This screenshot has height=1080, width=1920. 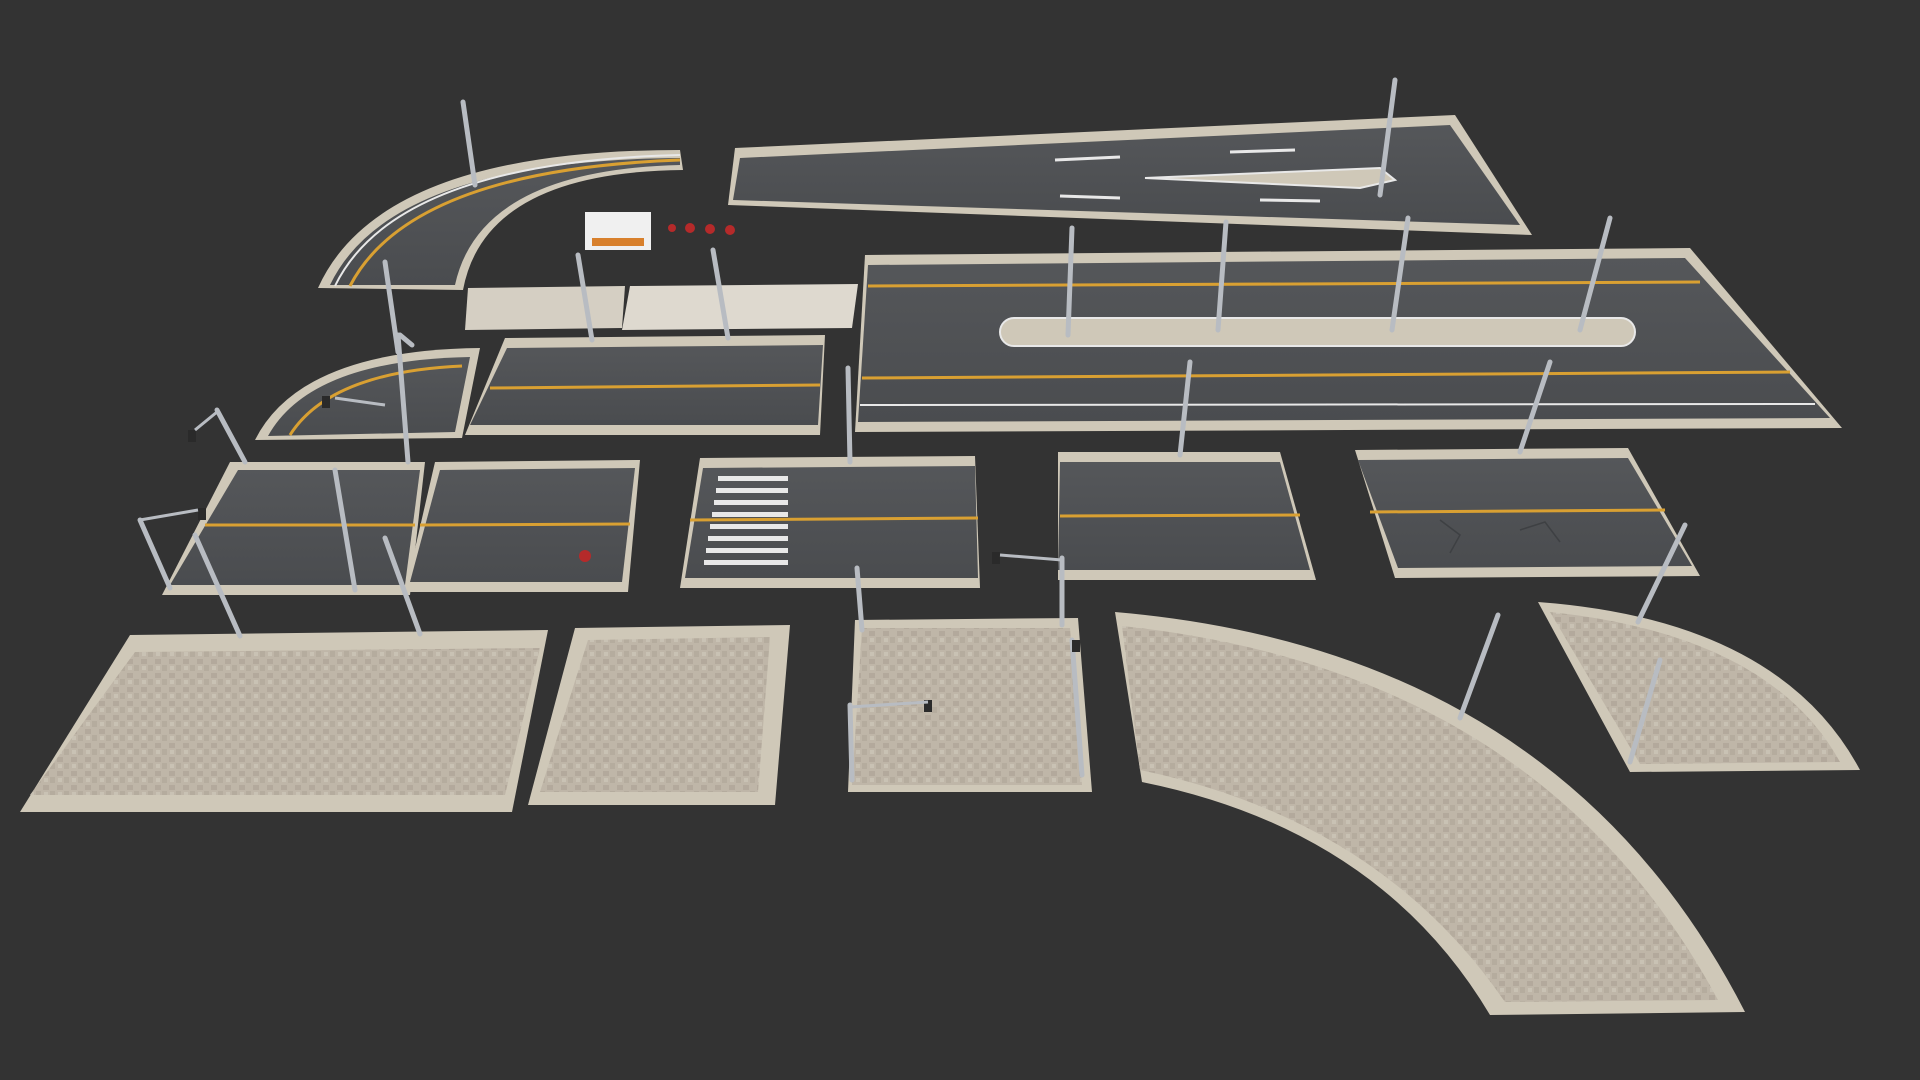 I want to click on curved-road-mid, so click(x=367, y=394).